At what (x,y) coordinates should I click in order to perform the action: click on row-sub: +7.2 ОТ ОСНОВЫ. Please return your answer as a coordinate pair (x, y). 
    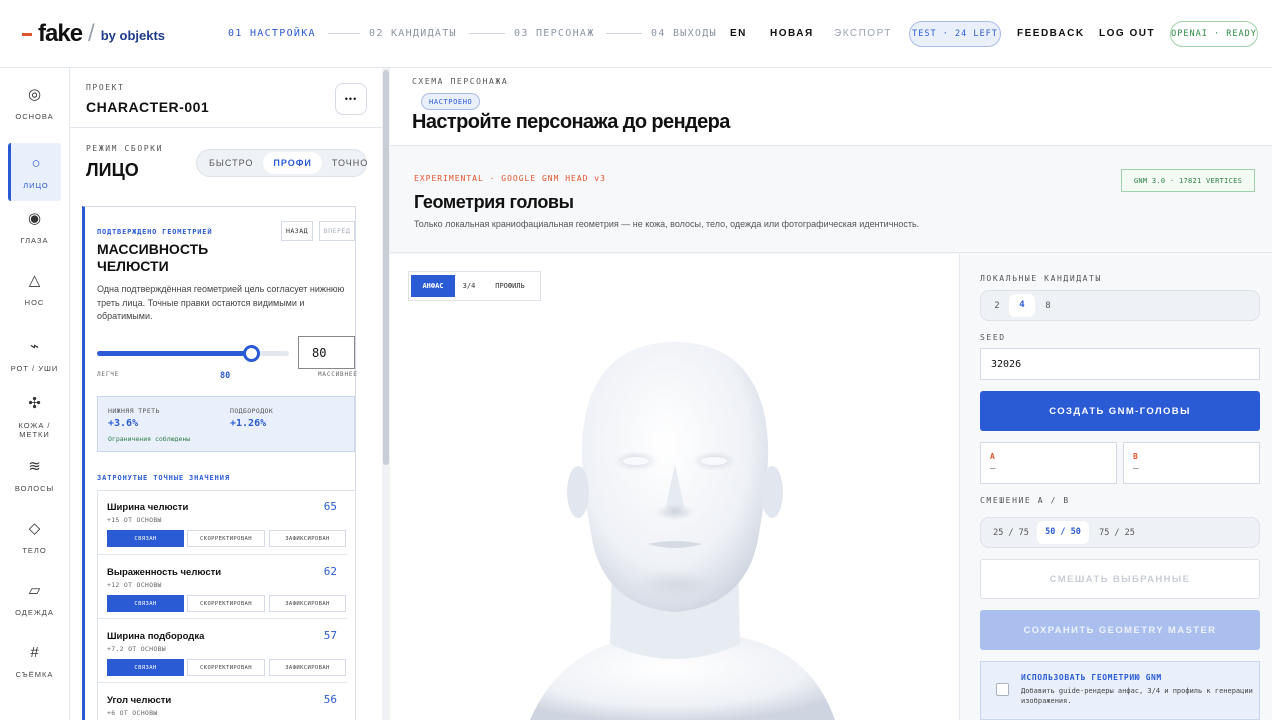
    Looking at the image, I should click on (136, 649).